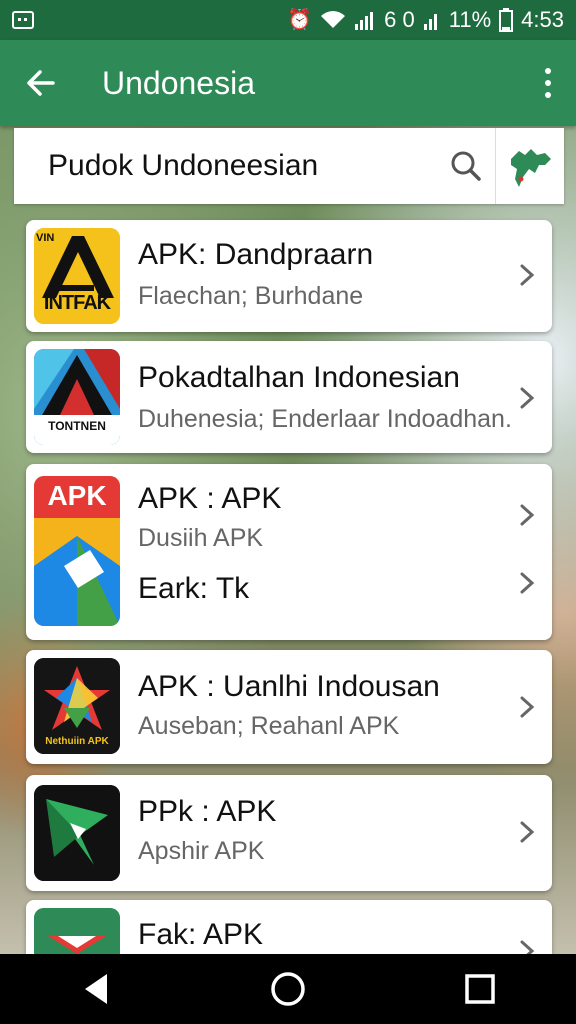 This screenshot has width=576, height=1024. I want to click on circle-home-icon, so click(288, 989).